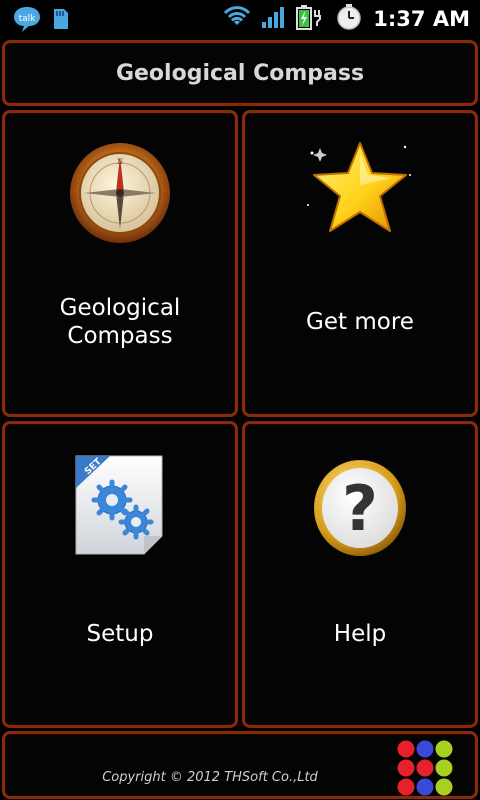 This screenshot has height=800, width=480. Describe the element at coordinates (120, 322) in the screenshot. I see `tile-label: Geological Compass` at that location.